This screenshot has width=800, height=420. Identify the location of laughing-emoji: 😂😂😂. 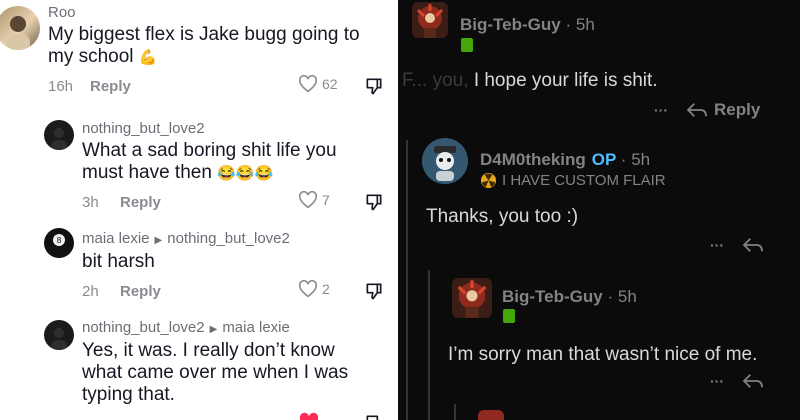
(245, 173).